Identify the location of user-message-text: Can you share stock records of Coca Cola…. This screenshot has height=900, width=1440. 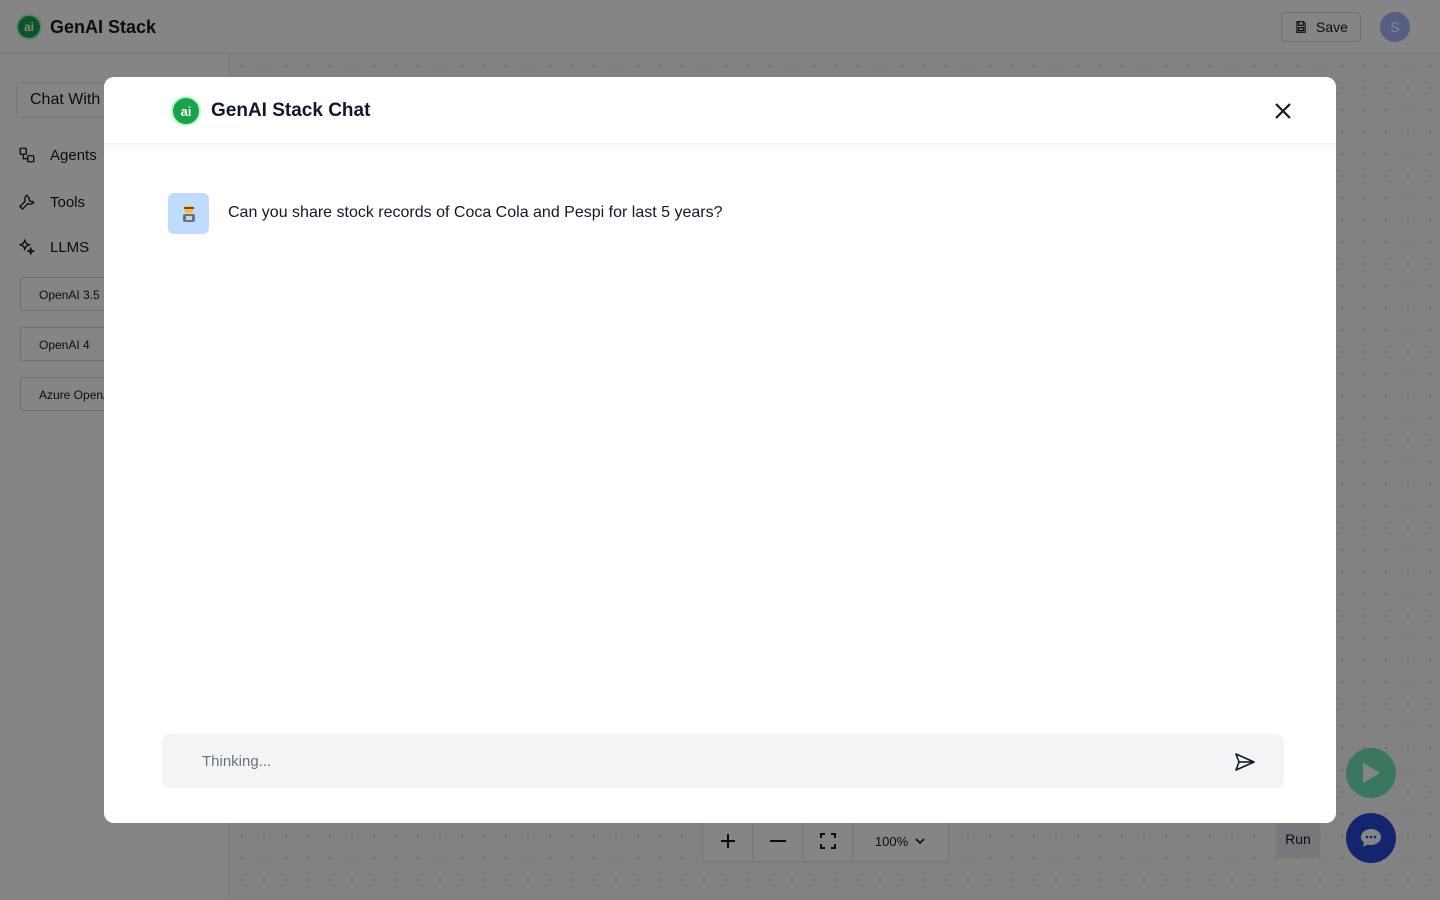
(475, 212).